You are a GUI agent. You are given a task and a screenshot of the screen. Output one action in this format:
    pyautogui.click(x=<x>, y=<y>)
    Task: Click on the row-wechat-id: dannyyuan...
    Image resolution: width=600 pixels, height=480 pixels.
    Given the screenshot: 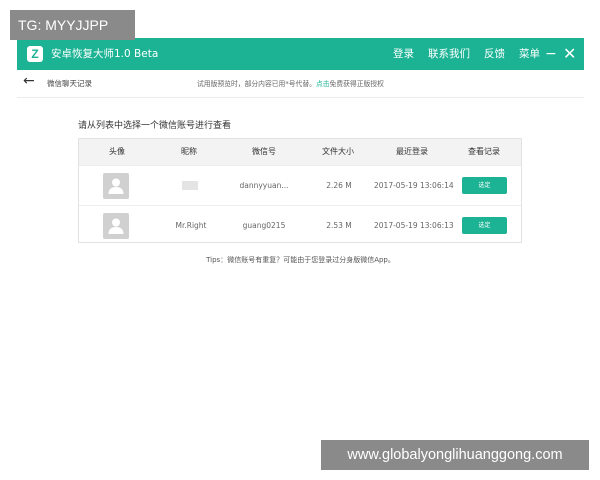 What is the action you would take?
    pyautogui.click(x=264, y=185)
    